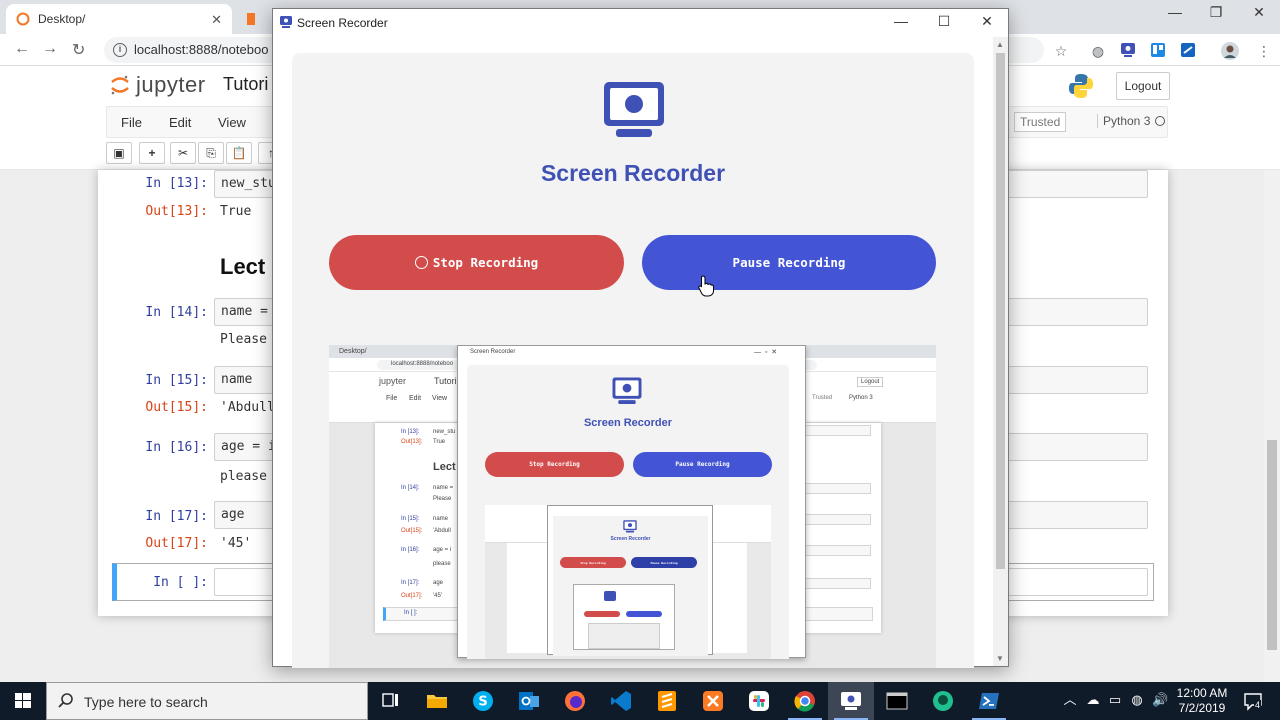 The height and width of the screenshot is (720, 1280). I want to click on tab-close-icon: ✕, so click(216, 20).